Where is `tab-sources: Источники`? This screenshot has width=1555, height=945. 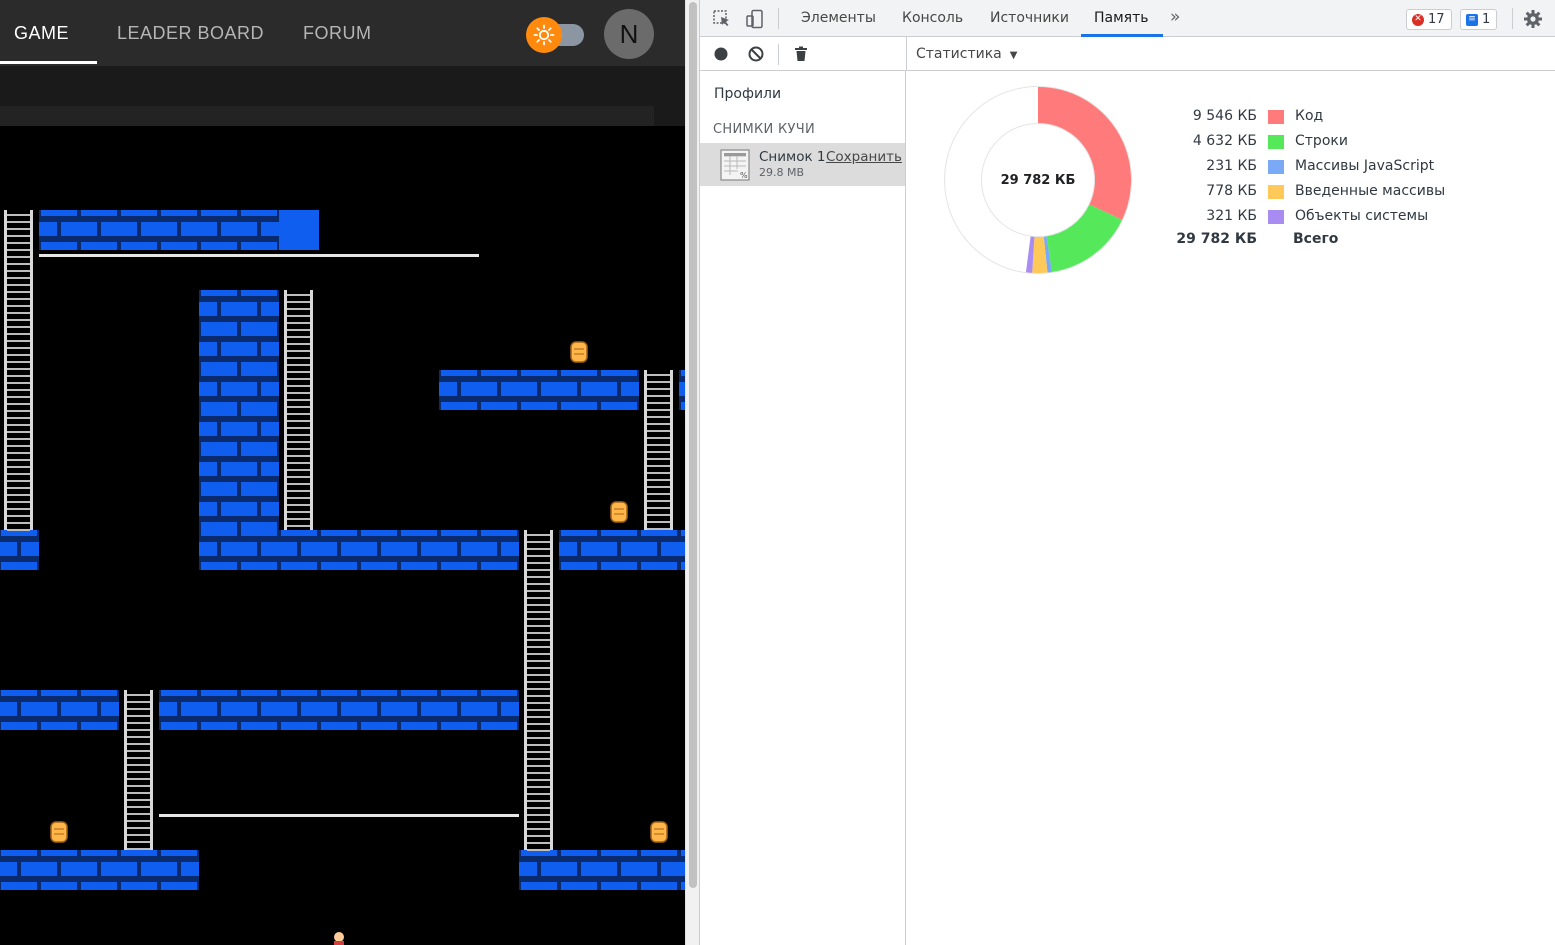
tab-sources: Источники is located at coordinates (1029, 18).